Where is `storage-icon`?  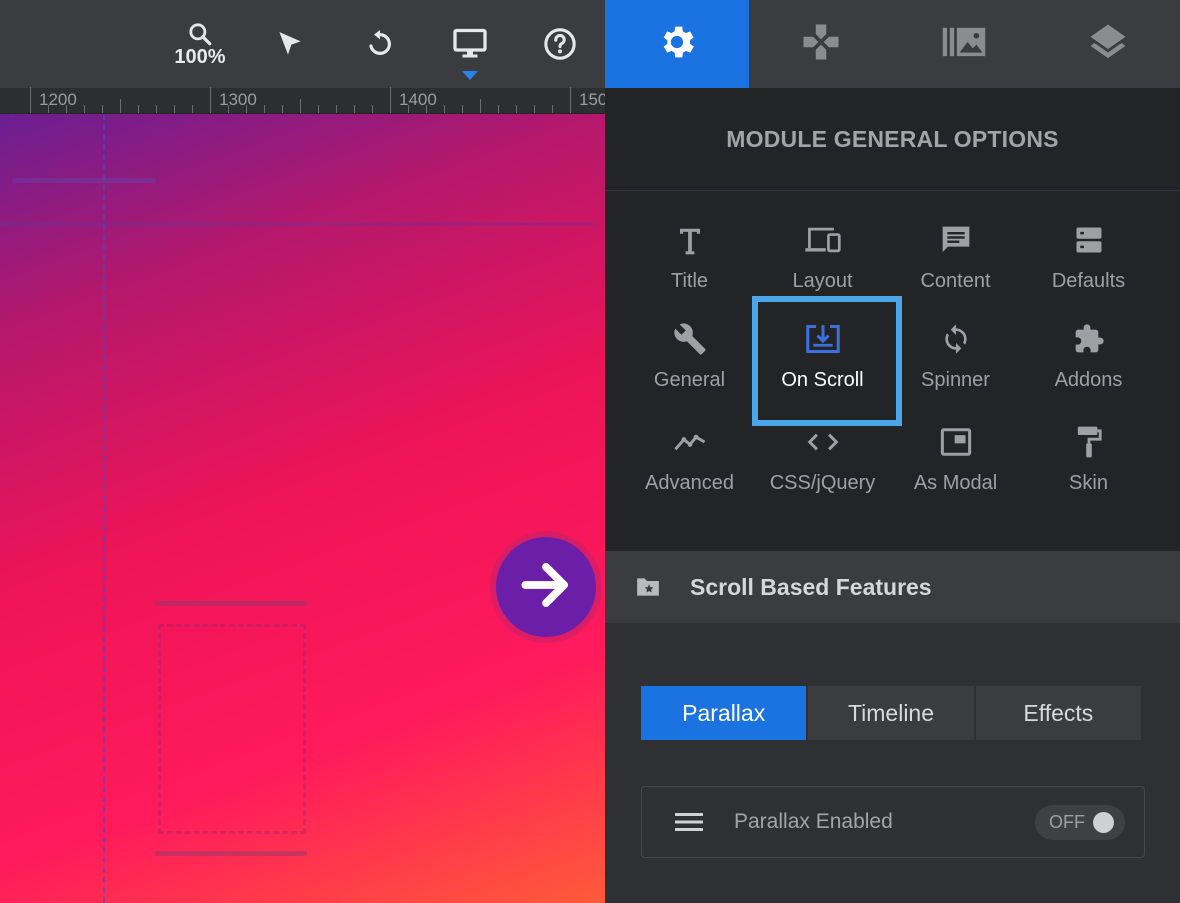 storage-icon is located at coordinates (1089, 240).